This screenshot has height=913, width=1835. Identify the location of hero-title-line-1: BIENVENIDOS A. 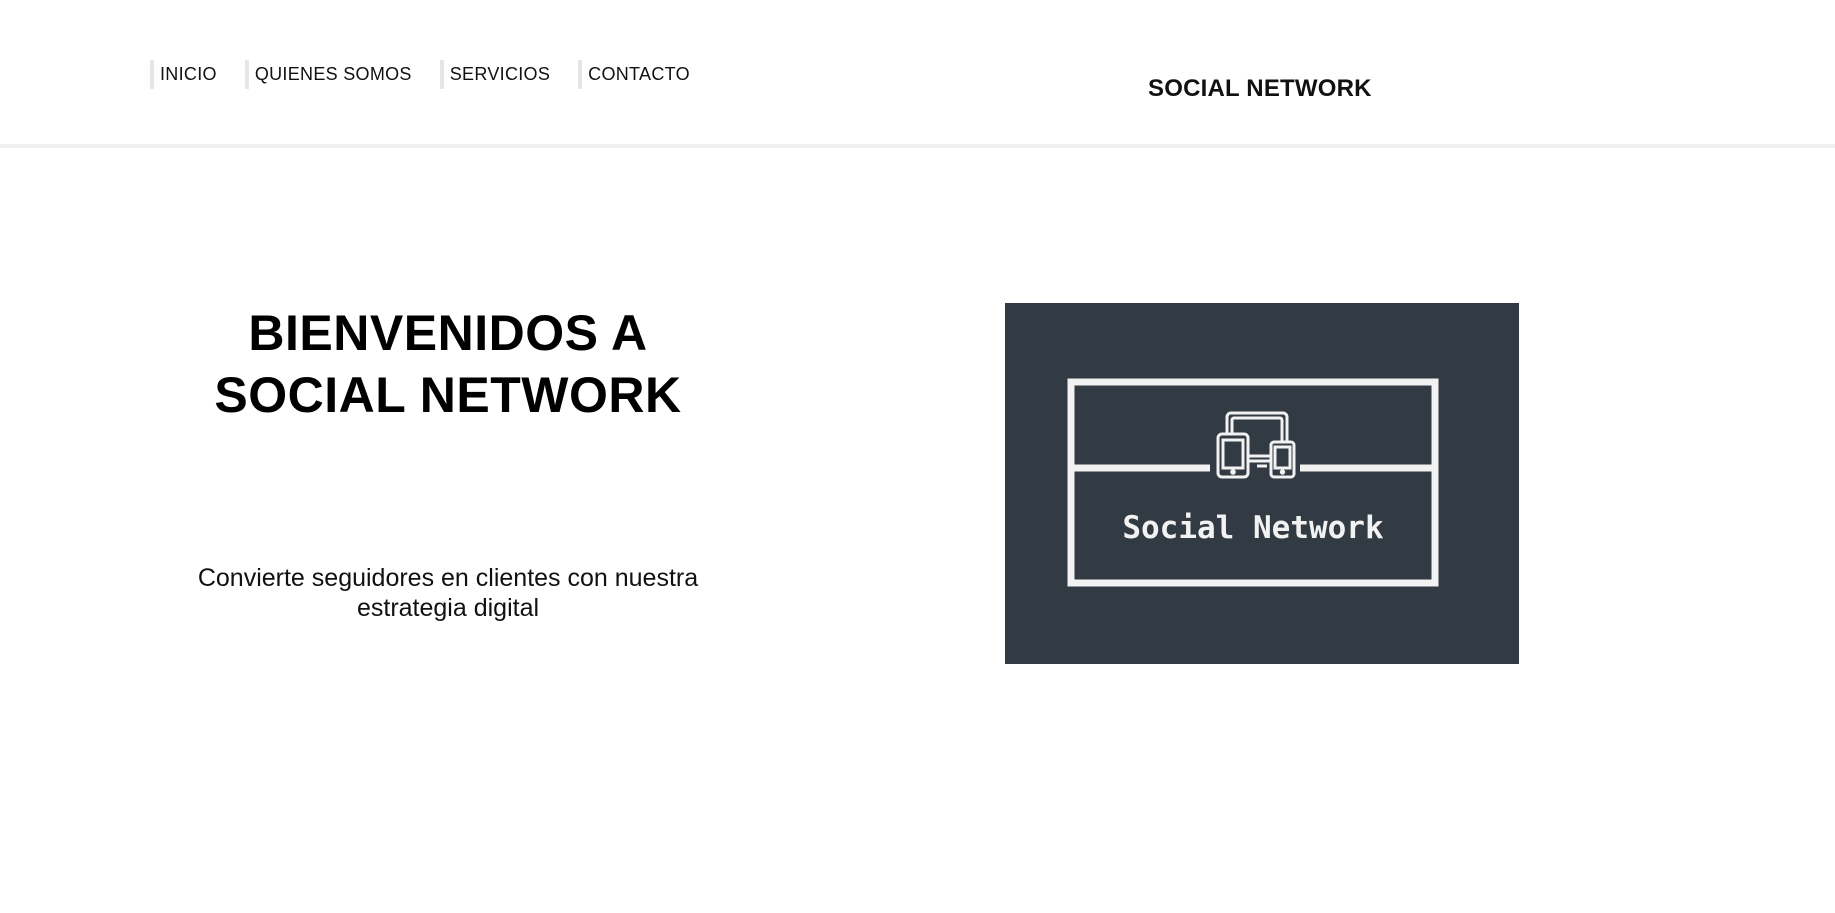
(448, 333).